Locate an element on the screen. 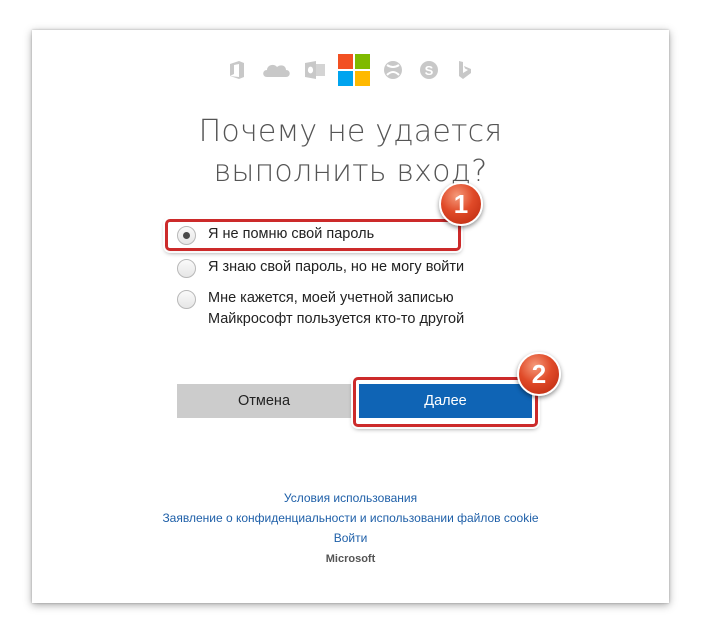 Image resolution: width=701 pixels, height=633 pixels. outlook-icon is located at coordinates (315, 70).